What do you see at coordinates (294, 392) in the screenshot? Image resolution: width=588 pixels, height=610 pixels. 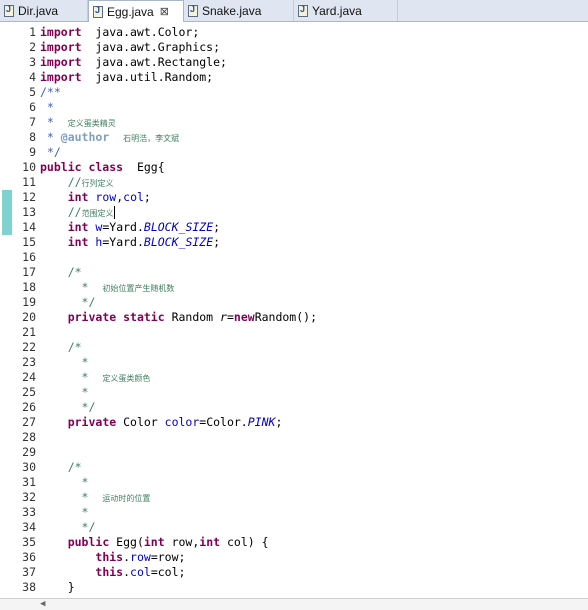 I see `code-line: 25 *` at bounding box center [294, 392].